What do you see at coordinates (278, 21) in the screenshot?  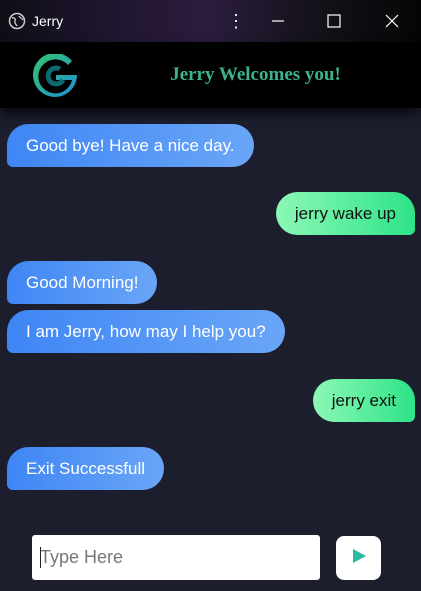 I see `minimize-icon` at bounding box center [278, 21].